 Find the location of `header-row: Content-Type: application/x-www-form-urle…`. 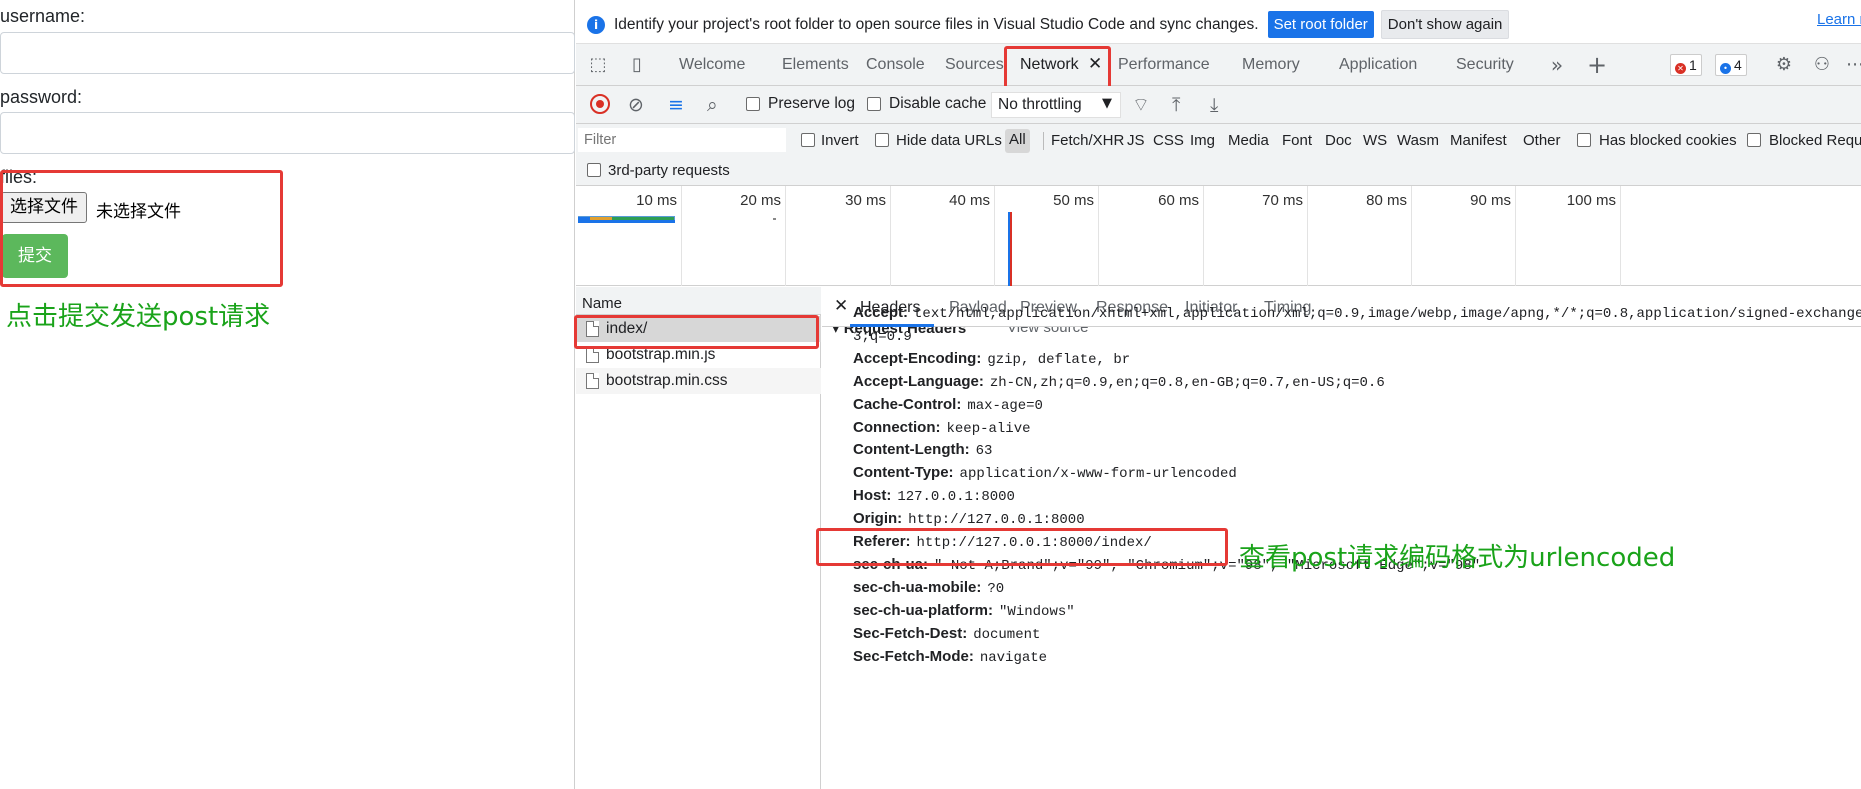

header-row: Content-Type: application/x-www-form-urle… is located at coordinates (1045, 473).